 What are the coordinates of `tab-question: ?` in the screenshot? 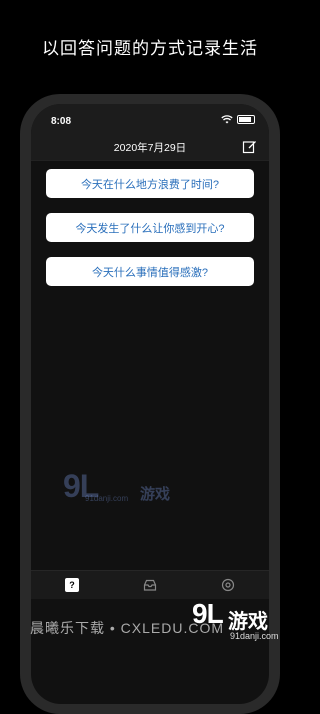 It's located at (72, 585).